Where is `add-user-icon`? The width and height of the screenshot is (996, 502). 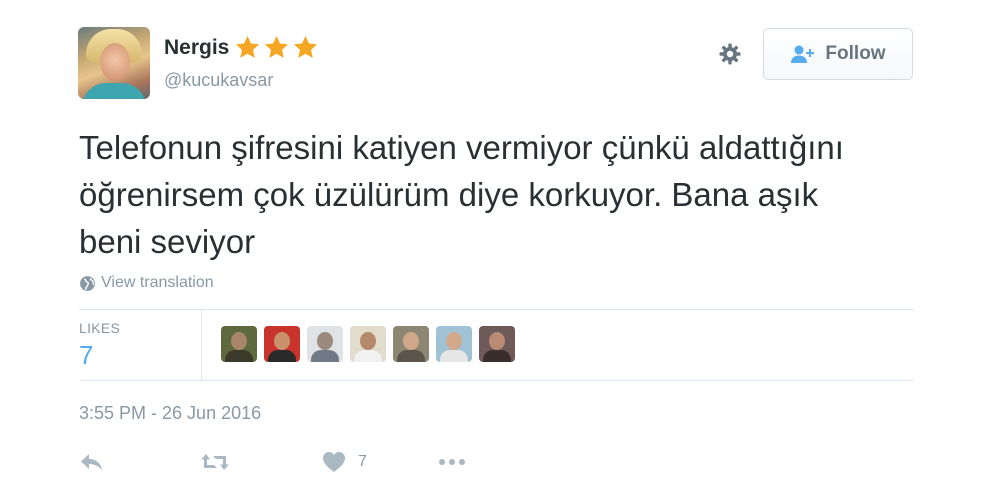 add-user-icon is located at coordinates (803, 54).